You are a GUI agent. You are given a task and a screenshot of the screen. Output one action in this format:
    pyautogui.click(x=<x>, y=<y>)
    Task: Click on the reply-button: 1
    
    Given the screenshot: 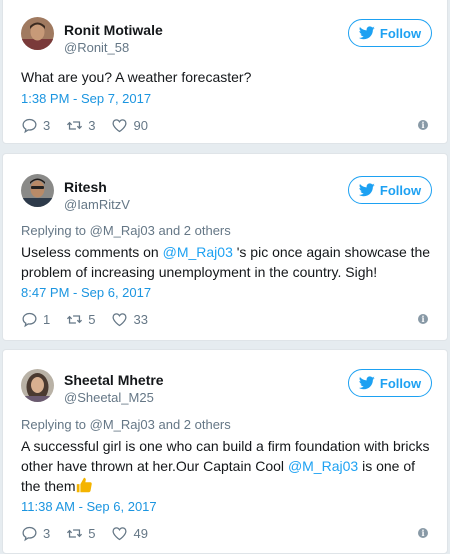 What is the action you would take?
    pyautogui.click(x=35, y=319)
    